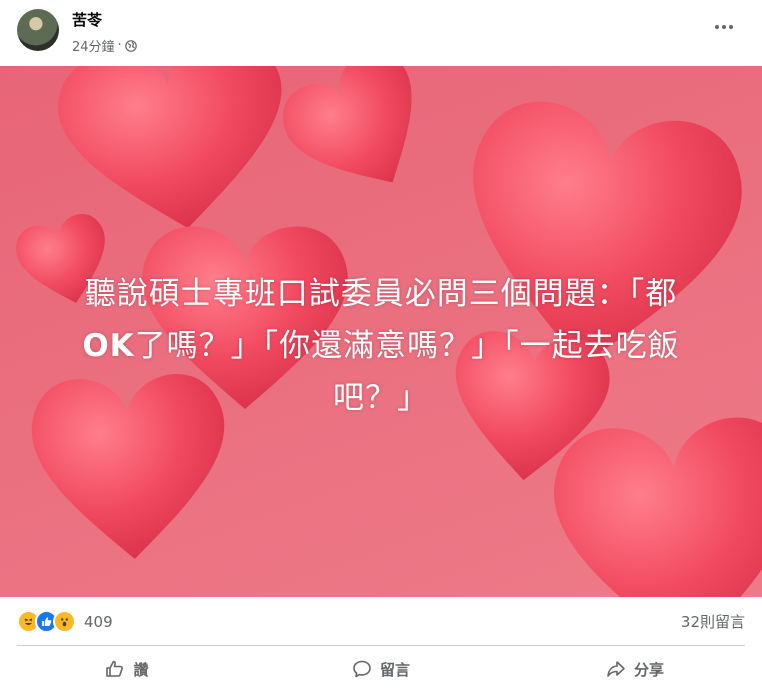  I want to click on author-name: 苦苓, so click(87, 19).